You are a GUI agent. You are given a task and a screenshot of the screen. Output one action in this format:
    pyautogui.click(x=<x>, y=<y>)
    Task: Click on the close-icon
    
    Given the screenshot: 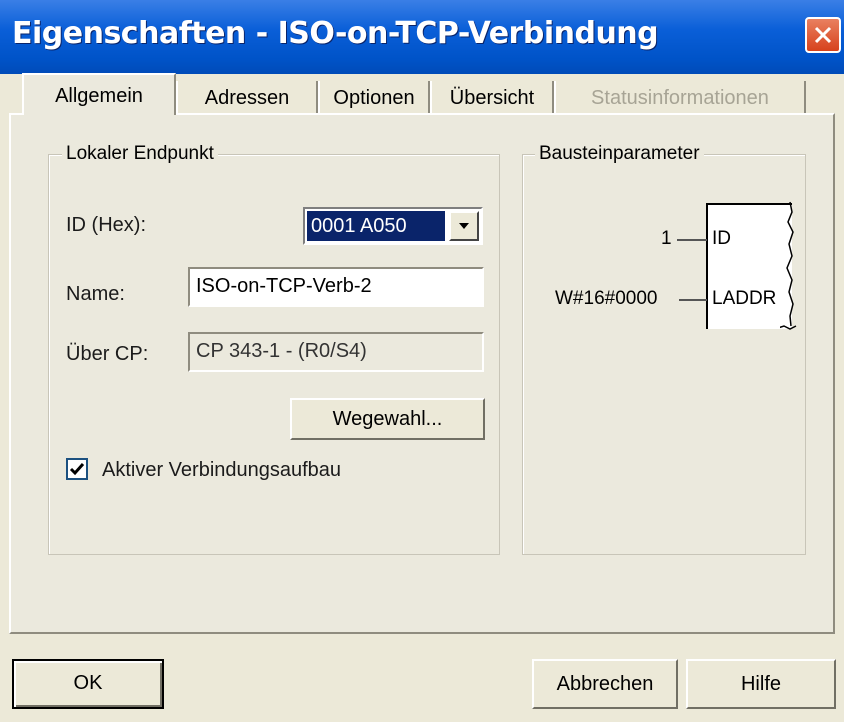 What is the action you would take?
    pyautogui.click(x=823, y=35)
    